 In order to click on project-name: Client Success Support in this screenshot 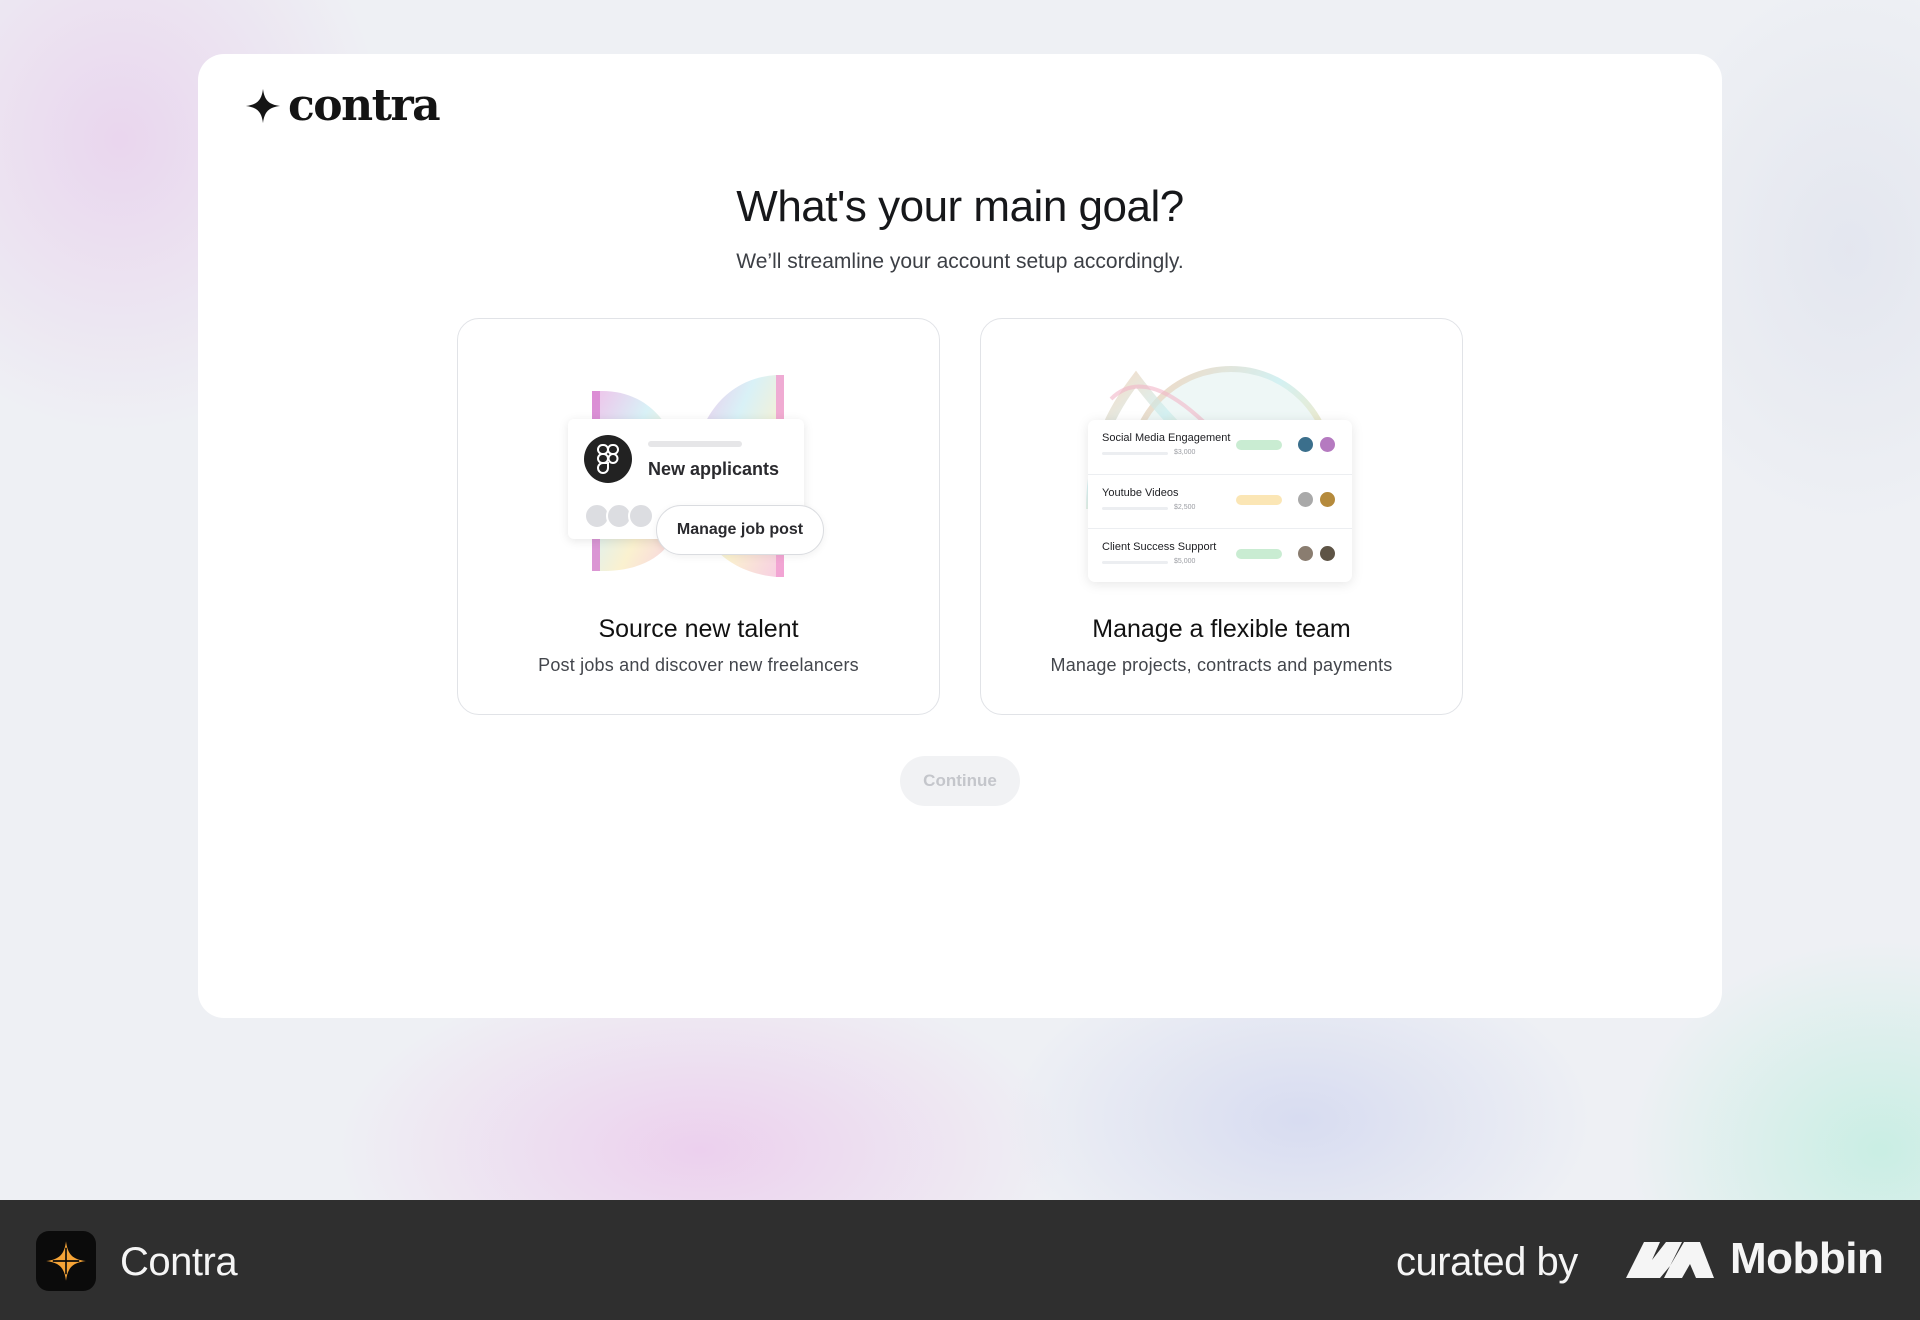, I will do `click(1159, 547)`.